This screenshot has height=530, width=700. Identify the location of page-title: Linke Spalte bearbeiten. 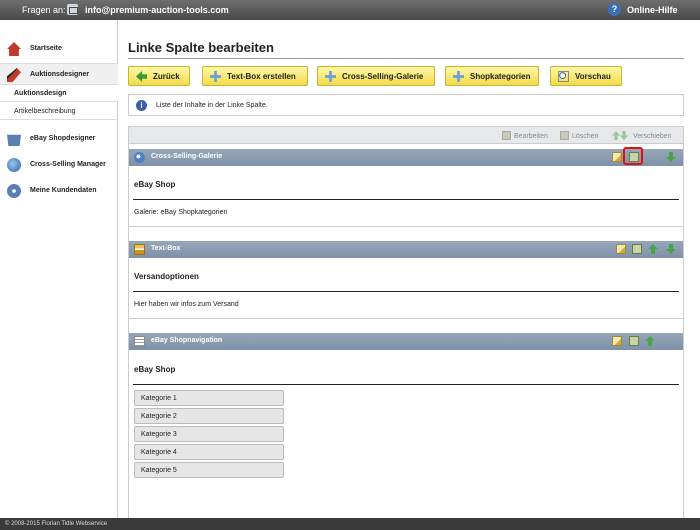
(201, 47).